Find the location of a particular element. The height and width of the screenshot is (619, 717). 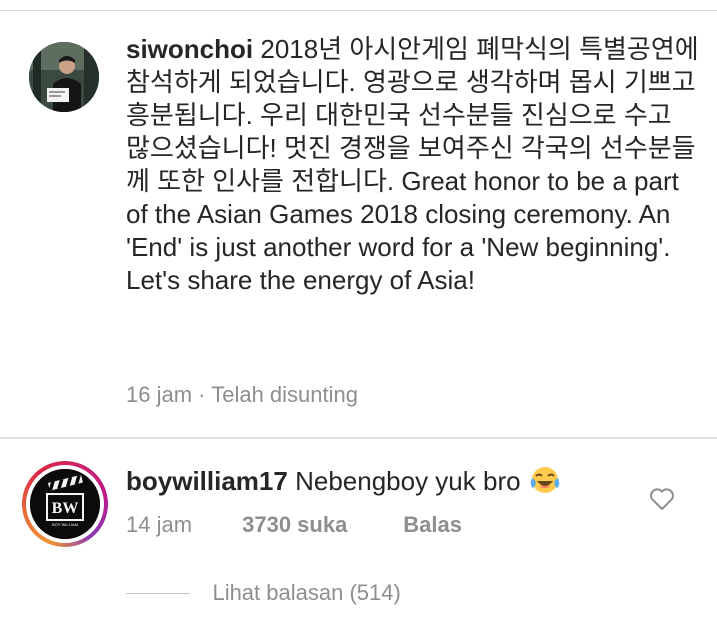

story-ring-gap: BW BOY WILLIAM is located at coordinates (65, 504).